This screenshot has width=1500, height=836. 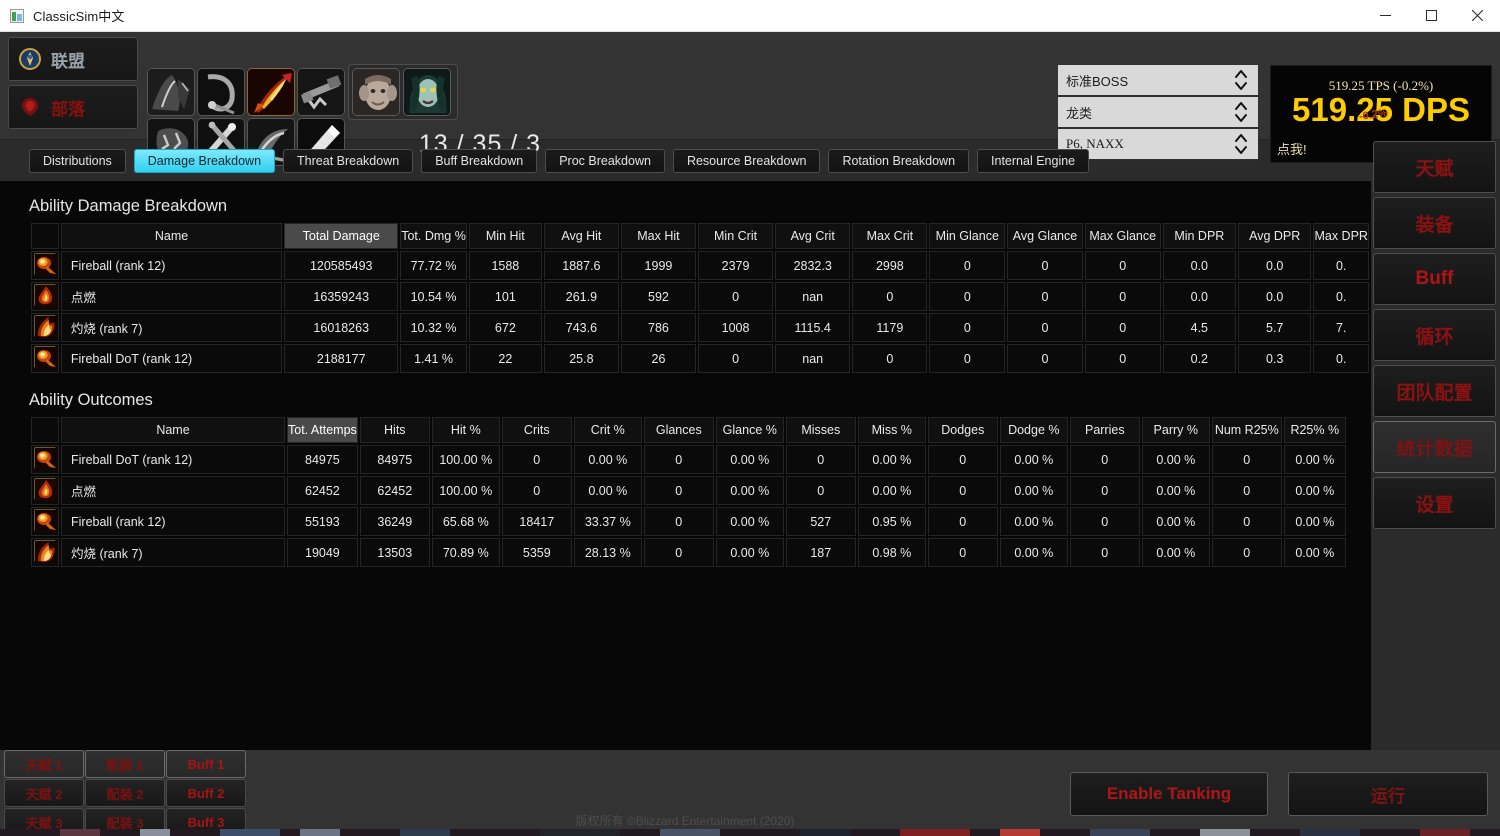 What do you see at coordinates (1033, 161) in the screenshot?
I see `tab-internal-engine: Internal Engine` at bounding box center [1033, 161].